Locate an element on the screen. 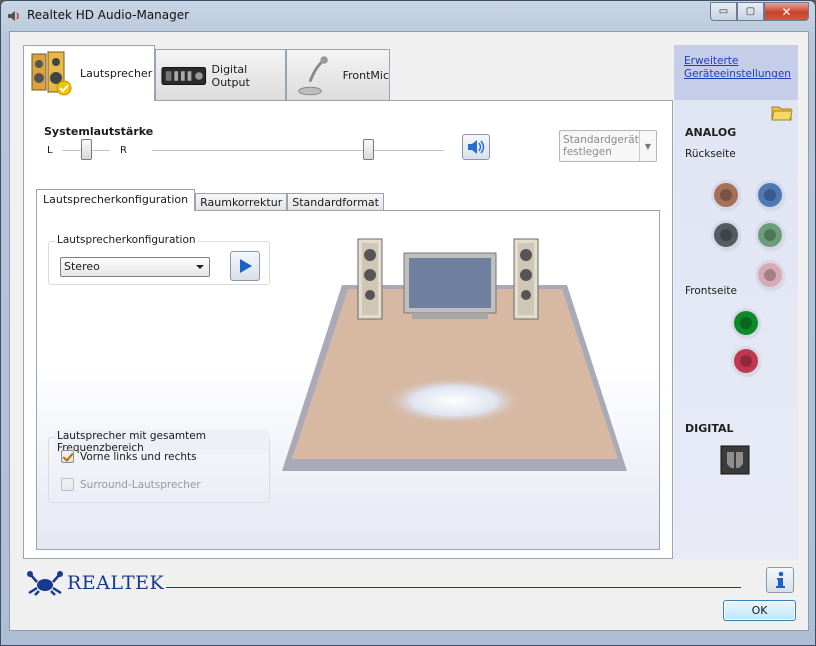 This screenshot has height=646, width=816. microphone-device-icon is located at coordinates (313, 75).